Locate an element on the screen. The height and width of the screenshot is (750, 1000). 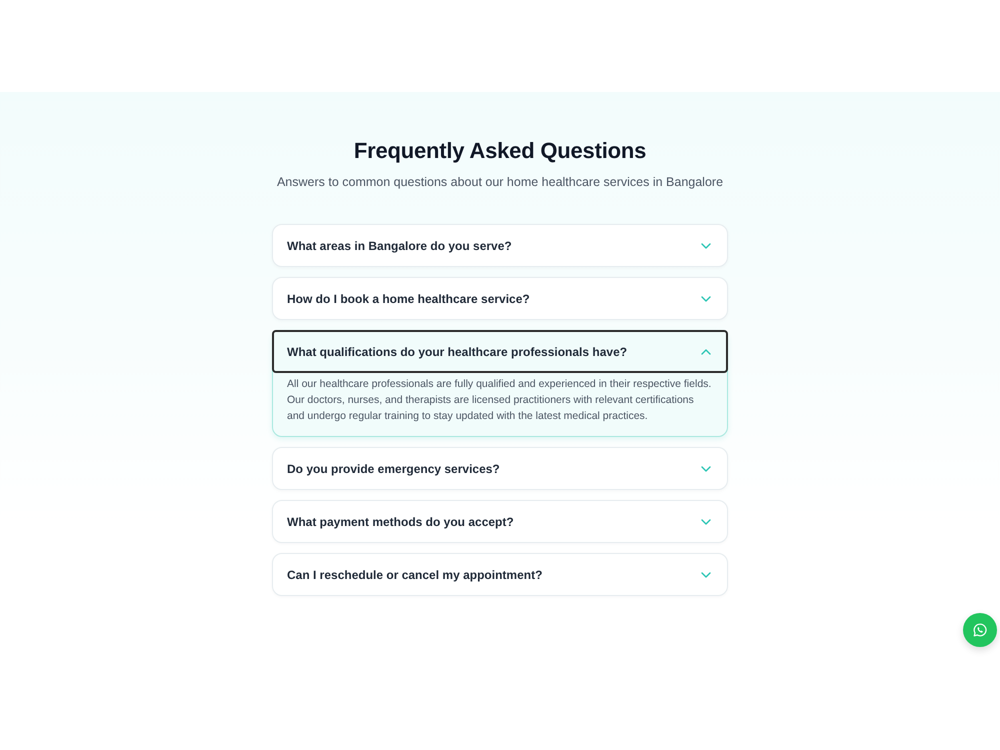
faq-question: How do I book a home healthcare service? is located at coordinates (500, 298).